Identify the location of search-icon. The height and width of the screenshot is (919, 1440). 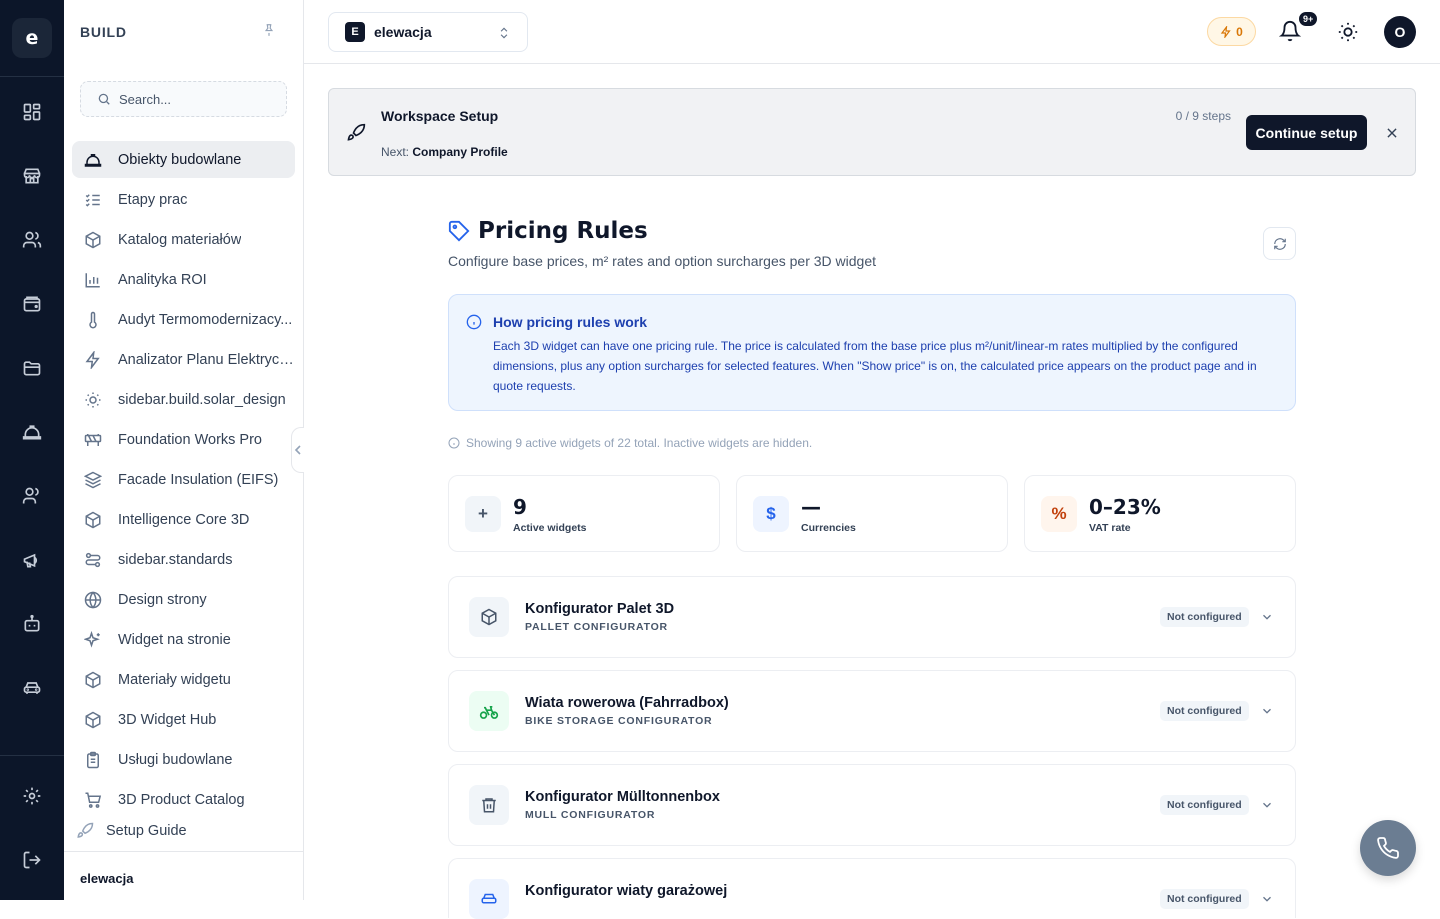
(104, 99).